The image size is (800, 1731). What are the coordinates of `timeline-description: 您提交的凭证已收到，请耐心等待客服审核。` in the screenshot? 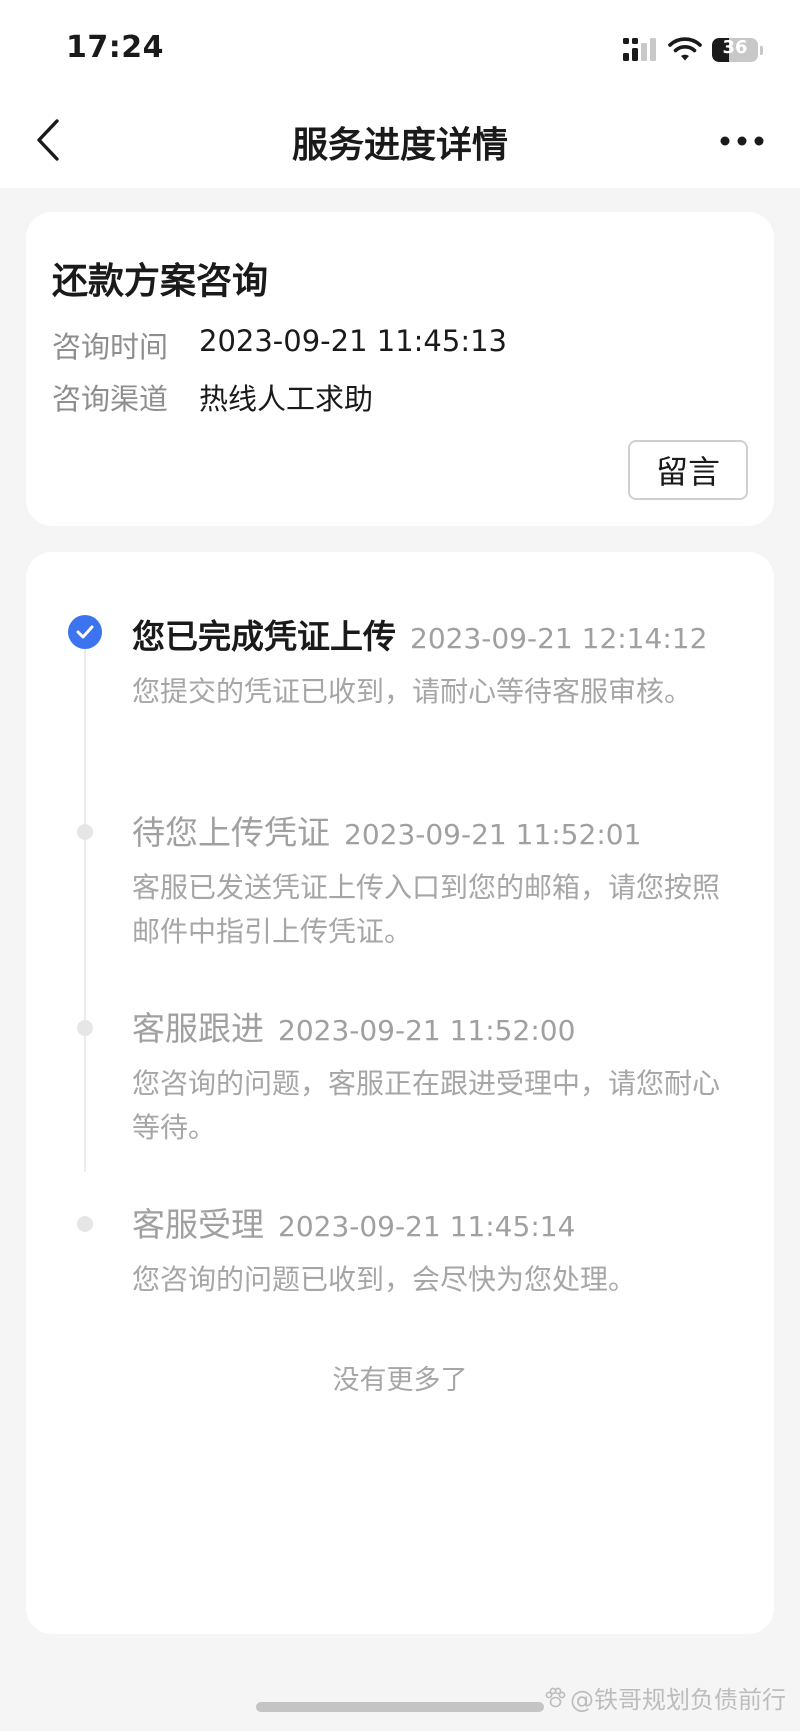 It's located at (412, 691).